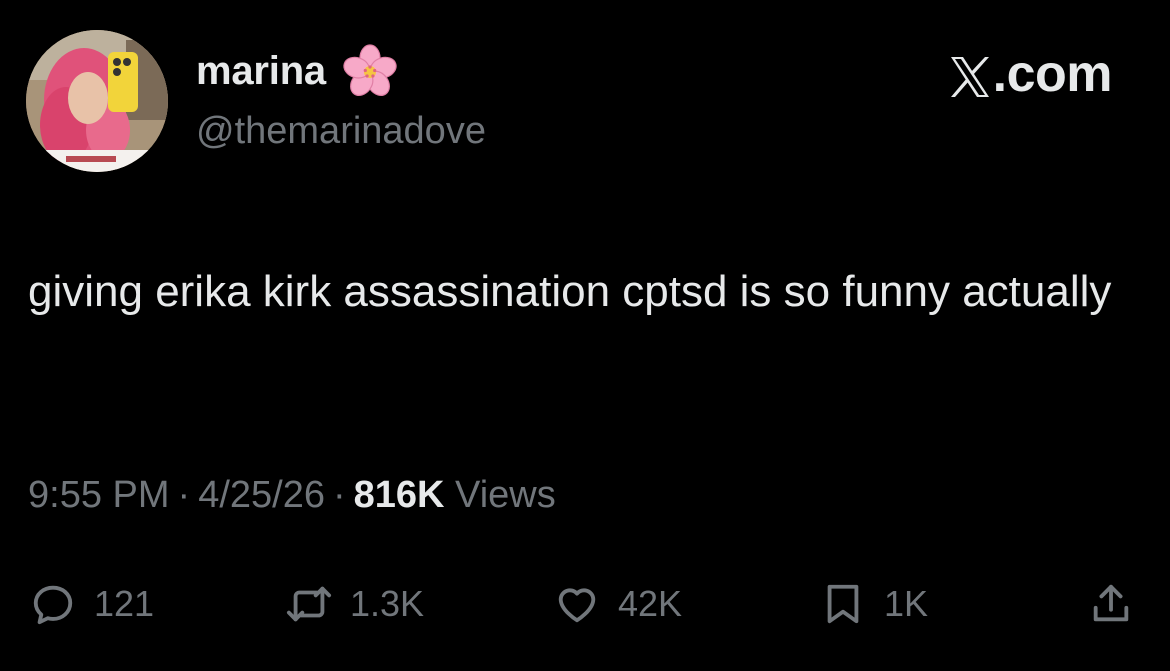  I want to click on repost-icon, so click(309, 604).